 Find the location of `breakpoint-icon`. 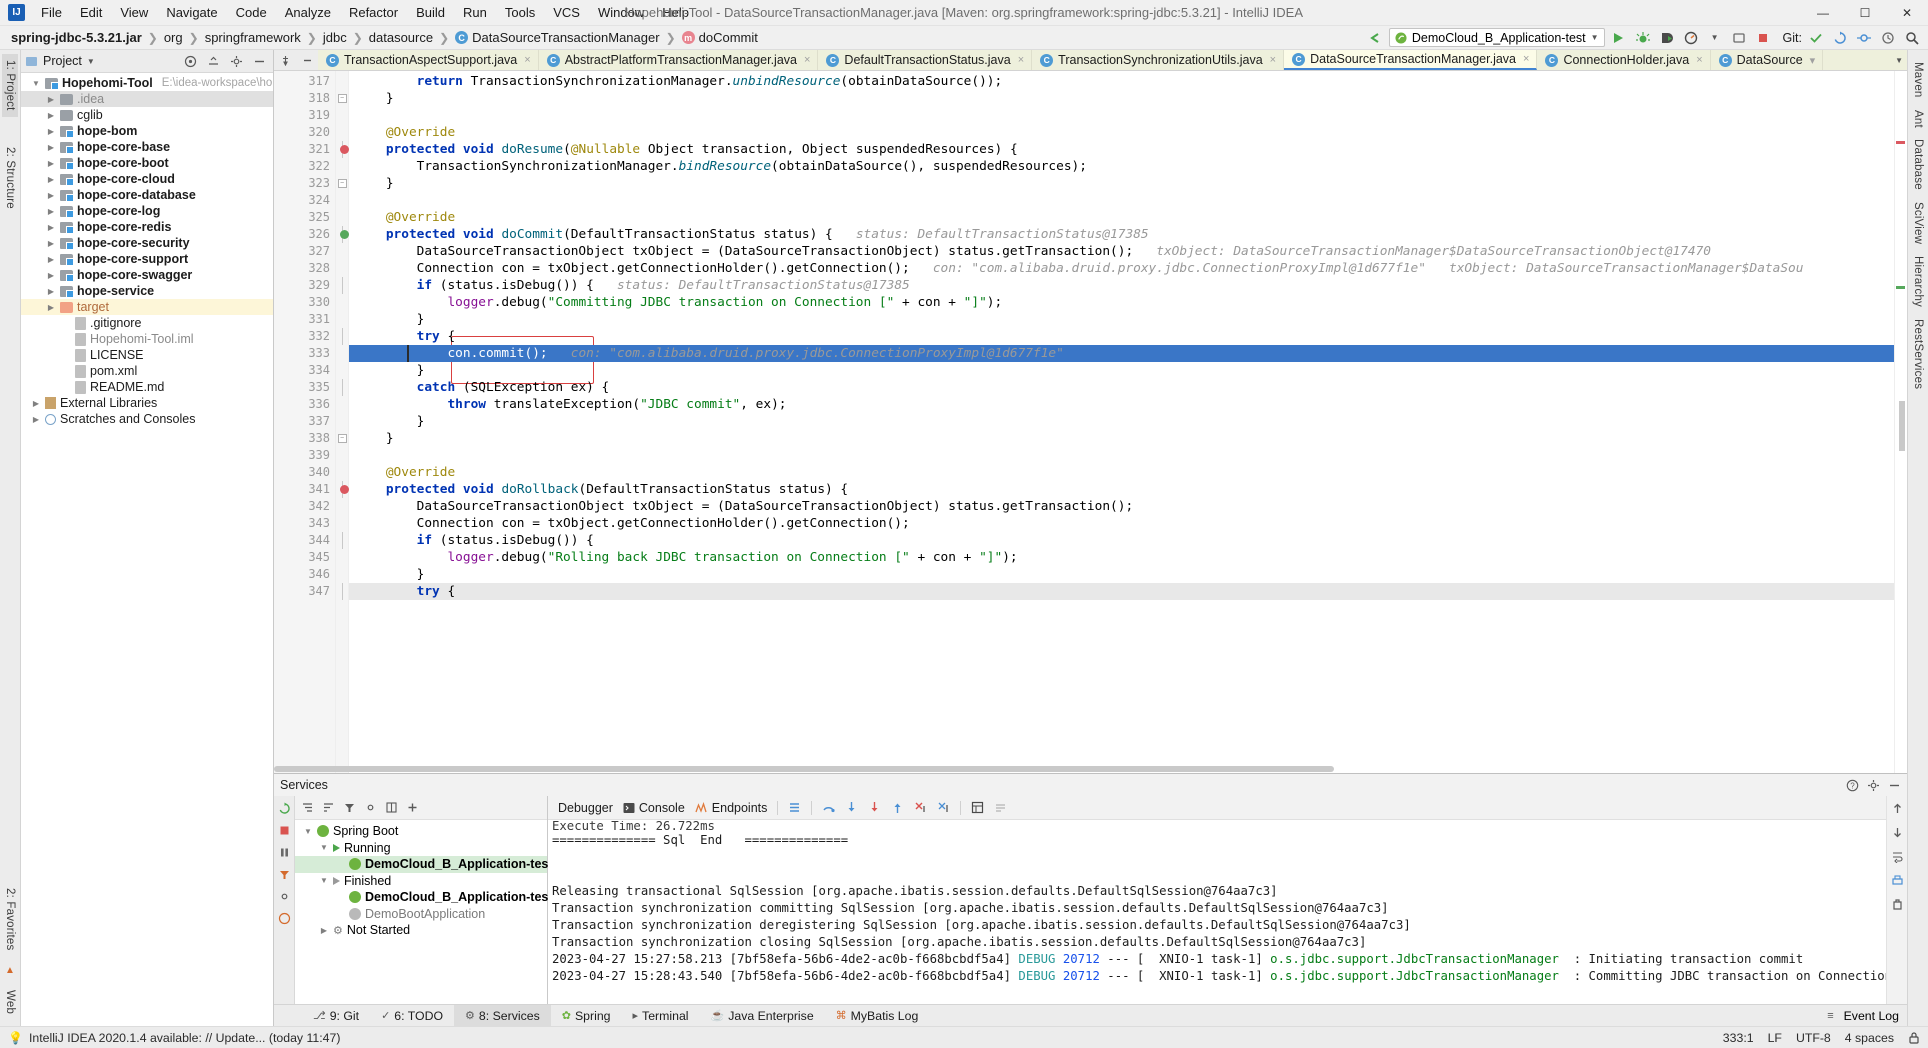

breakpoint-icon is located at coordinates (344, 149).